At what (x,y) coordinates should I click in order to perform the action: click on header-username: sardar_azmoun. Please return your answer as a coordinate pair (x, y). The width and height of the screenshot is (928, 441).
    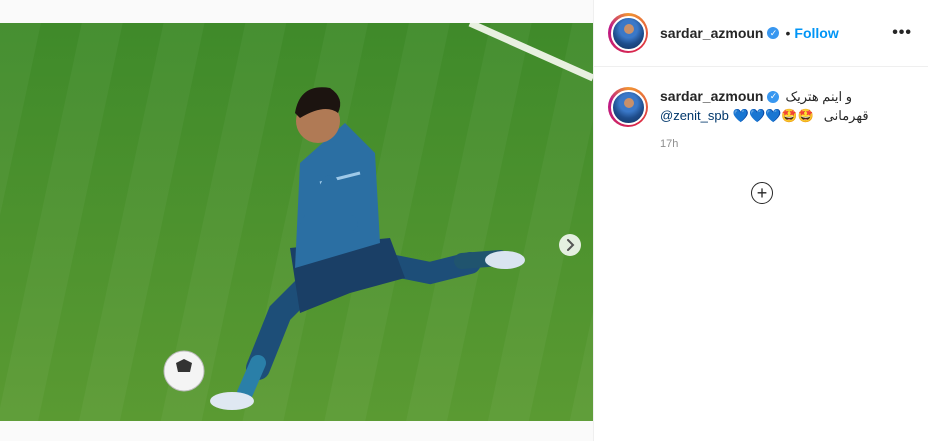
    Looking at the image, I should click on (711, 33).